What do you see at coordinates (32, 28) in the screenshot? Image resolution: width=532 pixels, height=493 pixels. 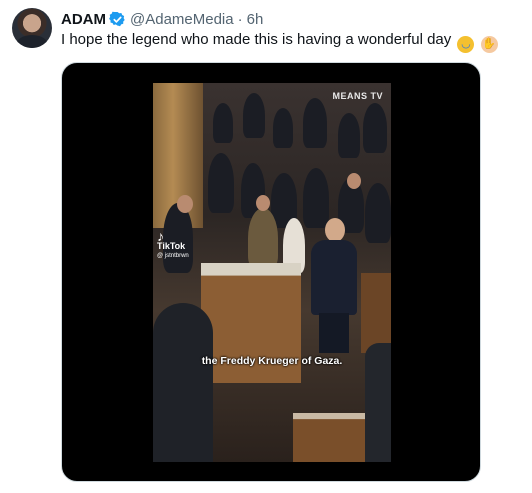 I see `author-avatar` at bounding box center [32, 28].